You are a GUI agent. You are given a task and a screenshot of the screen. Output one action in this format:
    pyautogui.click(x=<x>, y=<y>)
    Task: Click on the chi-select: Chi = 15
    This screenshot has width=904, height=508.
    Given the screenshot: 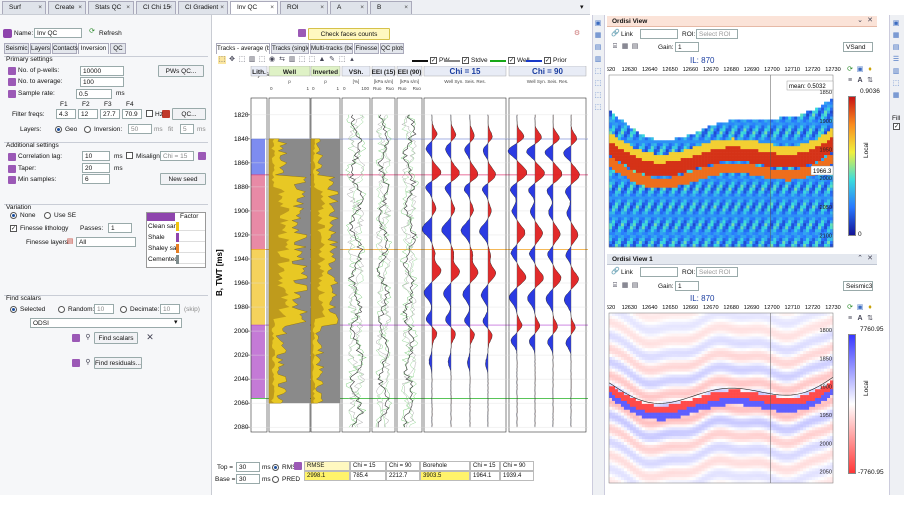 What is the action you would take?
    pyautogui.click(x=177, y=156)
    